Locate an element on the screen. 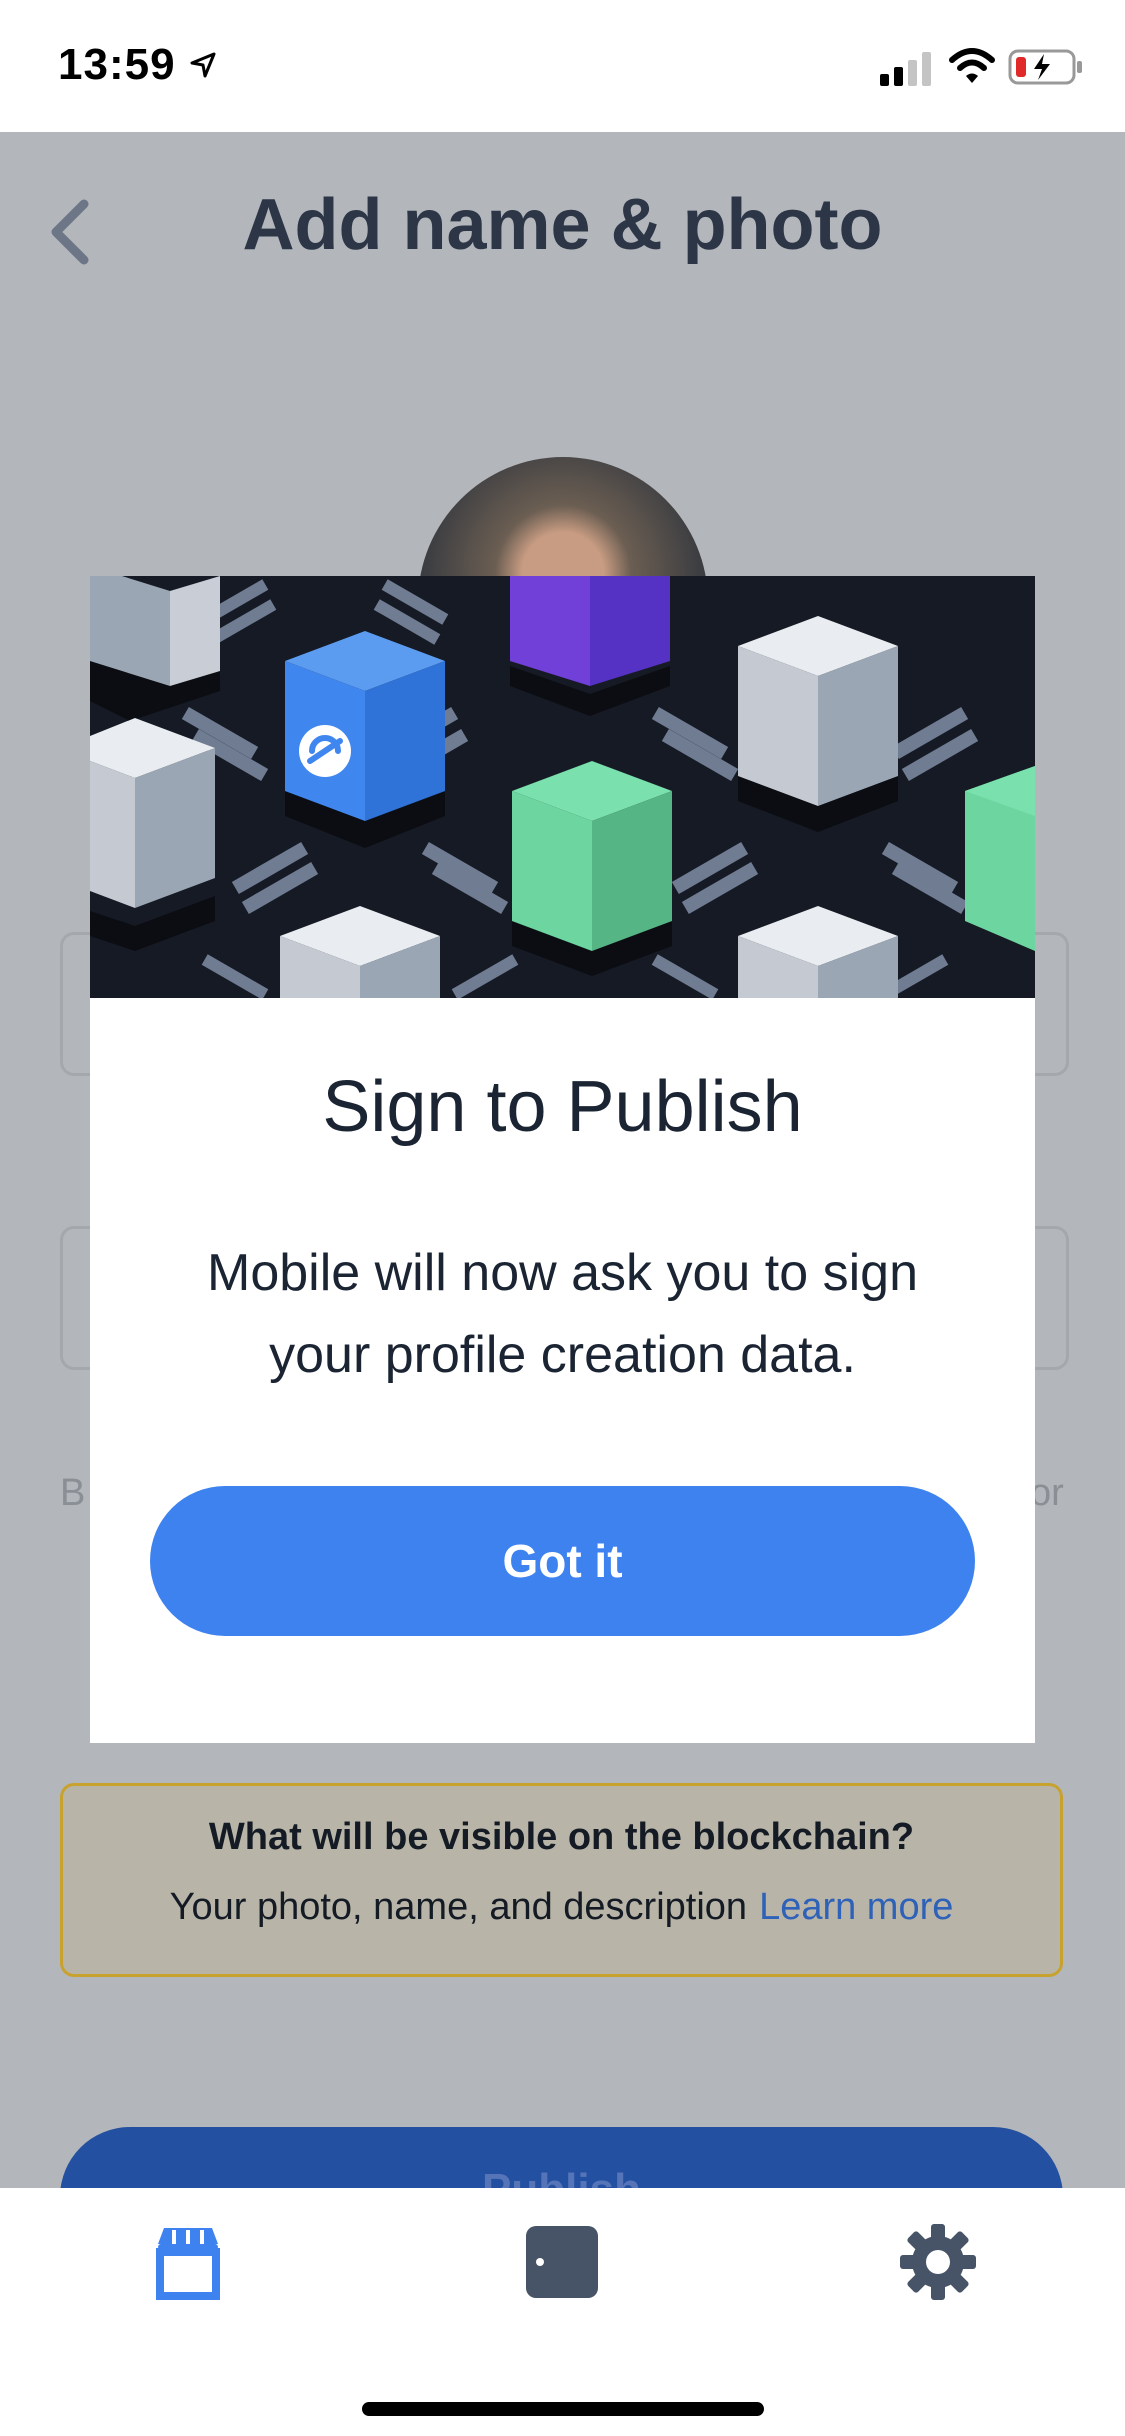 The width and height of the screenshot is (1125, 2436). helper-text-fragment-left: B is located at coordinates (73, 1493).